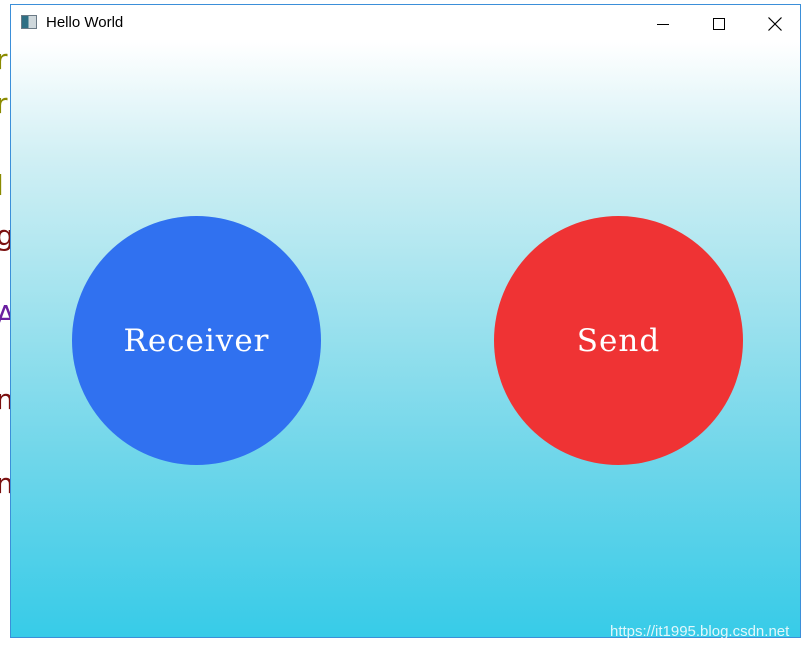 The width and height of the screenshot is (812, 652). I want to click on maximize-button, so click(719, 23).